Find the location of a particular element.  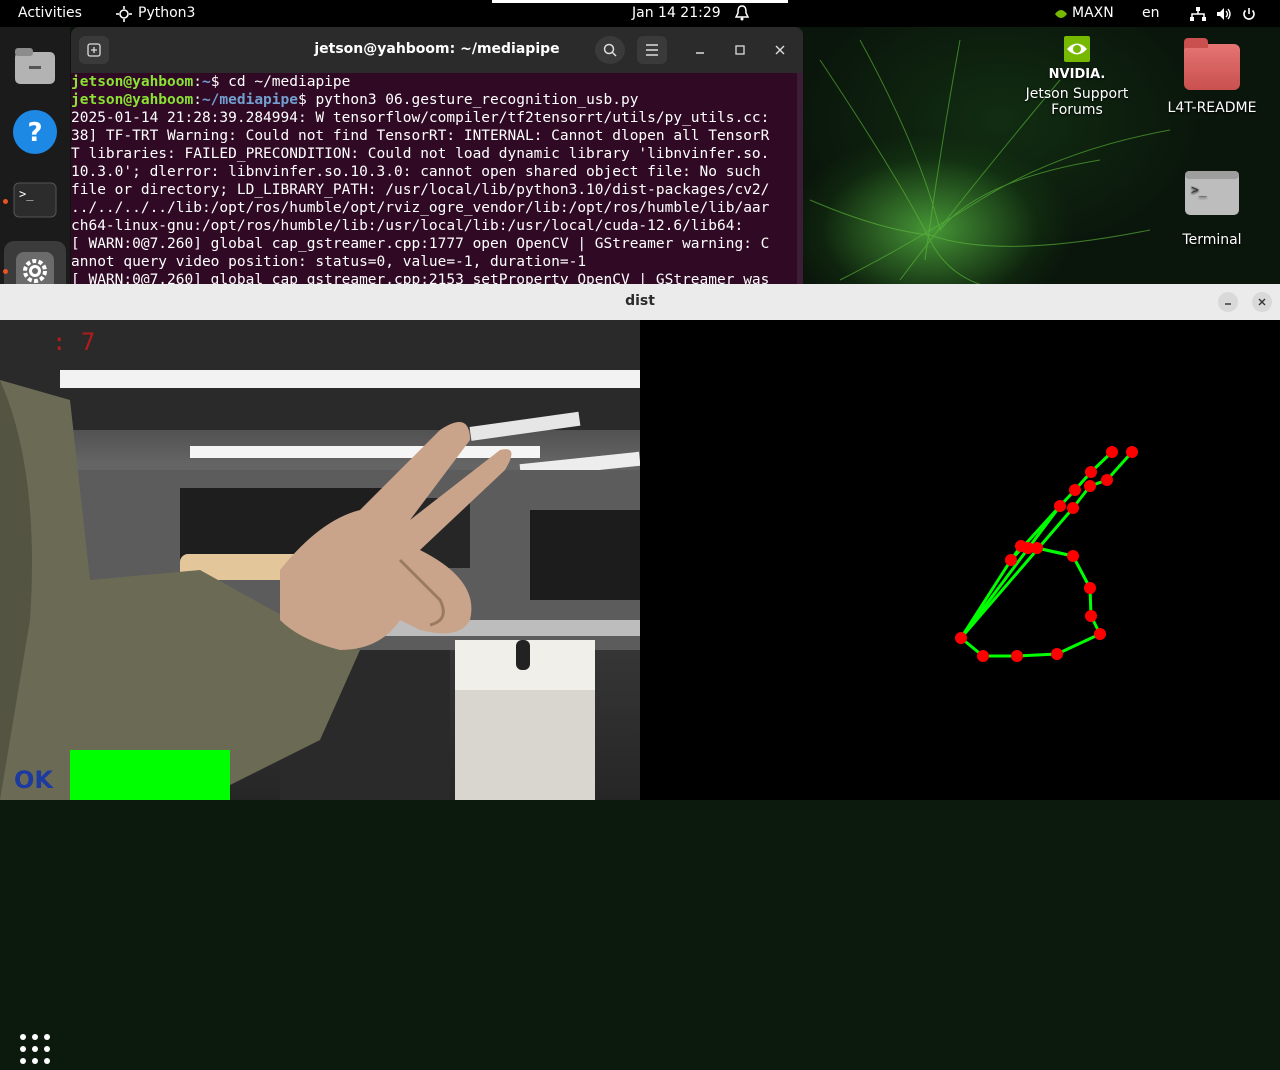

power-icon is located at coordinates (1249, 13).